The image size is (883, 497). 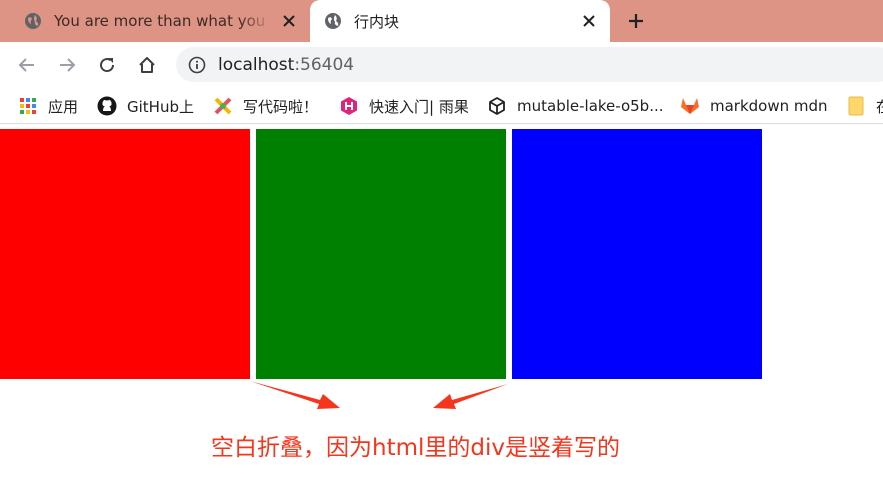 I want to click on apps-grid-icon, so click(x=28, y=106).